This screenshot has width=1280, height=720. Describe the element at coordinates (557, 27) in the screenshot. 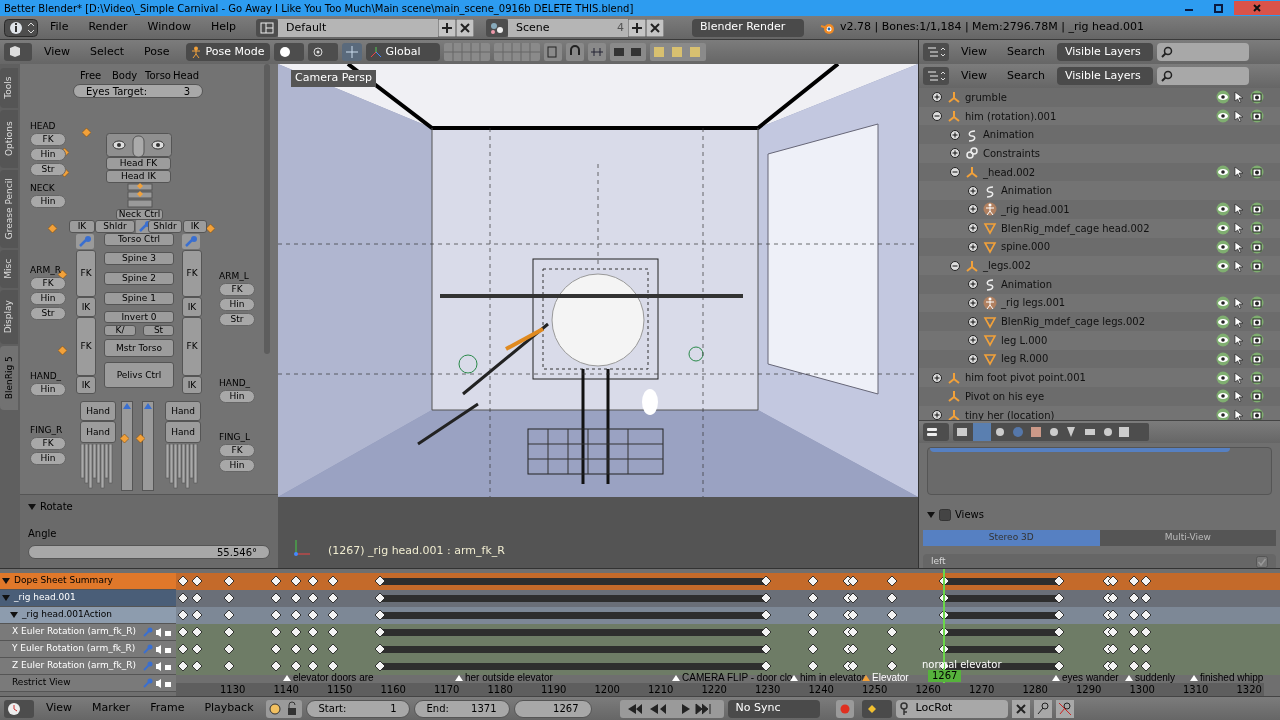

I see `scene-field: Scene` at that location.